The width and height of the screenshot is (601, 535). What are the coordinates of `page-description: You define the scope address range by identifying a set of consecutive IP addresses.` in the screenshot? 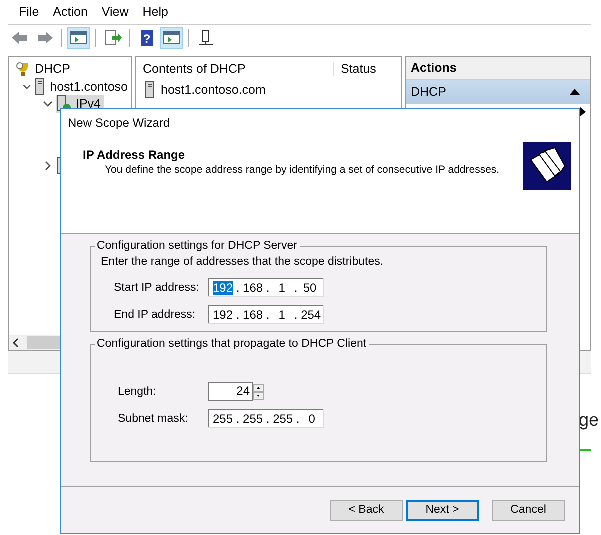 It's located at (302, 170).